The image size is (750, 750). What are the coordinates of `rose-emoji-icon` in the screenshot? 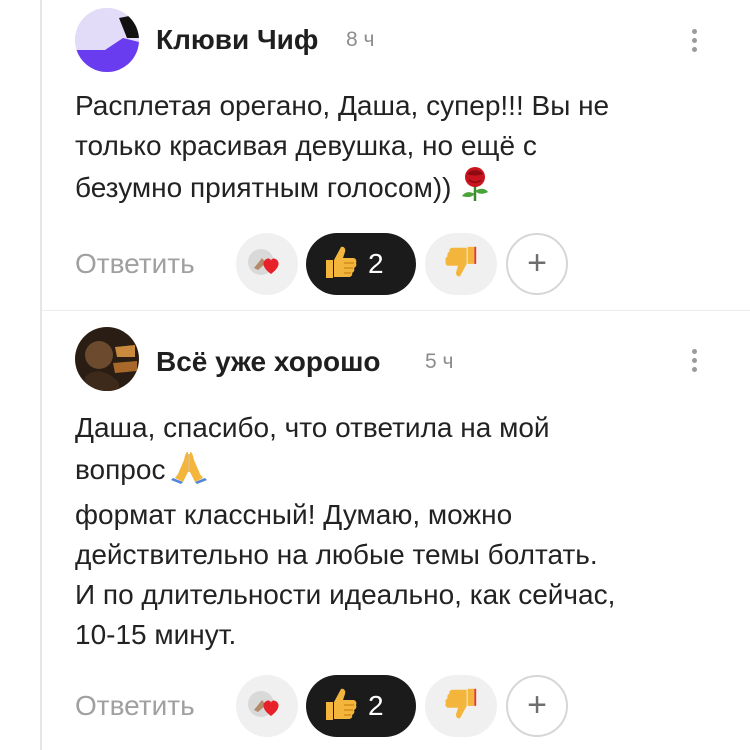 It's located at (475, 189).